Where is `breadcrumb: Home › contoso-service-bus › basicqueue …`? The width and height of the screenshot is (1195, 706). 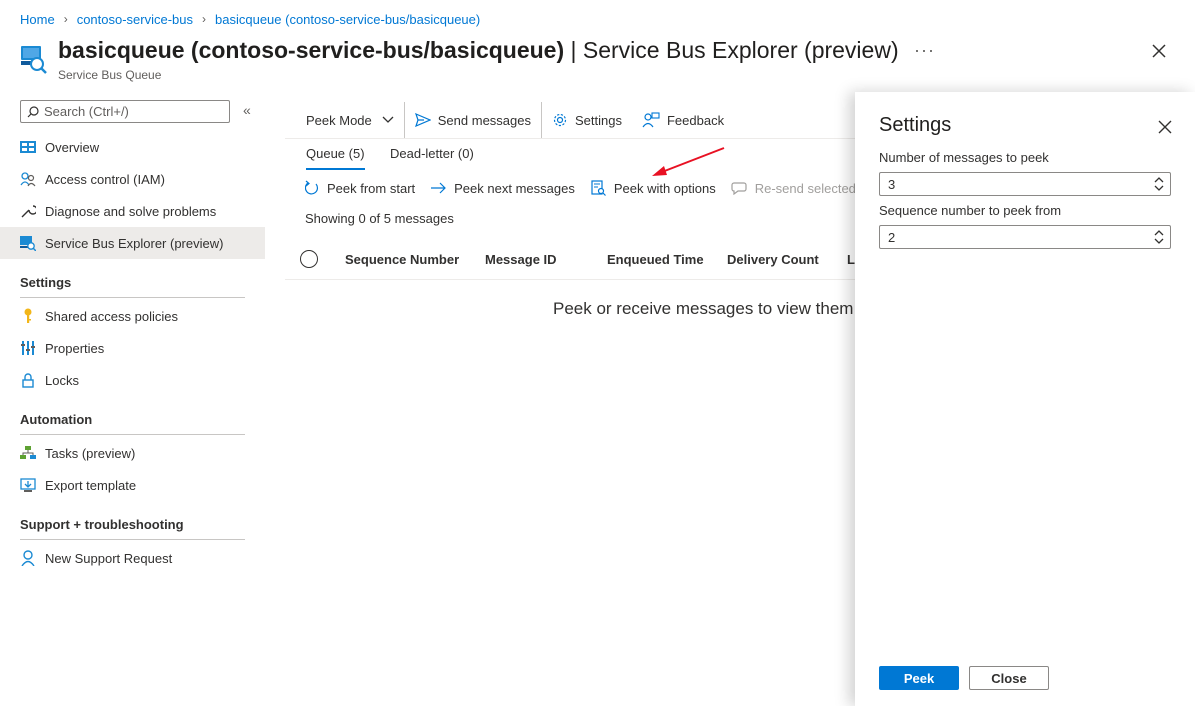
breadcrumb: Home › contoso-service-bus › basicqueue … is located at coordinates (250, 19).